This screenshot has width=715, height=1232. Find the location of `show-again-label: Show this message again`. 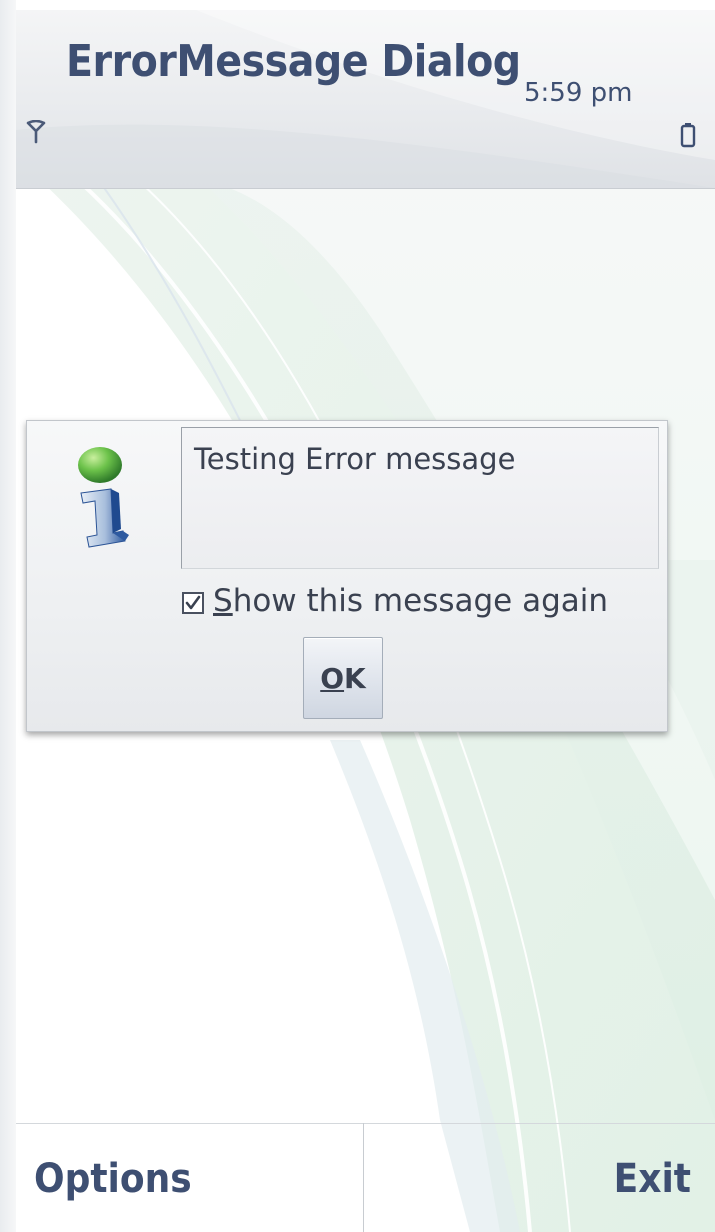

show-again-label: Show this message again is located at coordinates (410, 601).